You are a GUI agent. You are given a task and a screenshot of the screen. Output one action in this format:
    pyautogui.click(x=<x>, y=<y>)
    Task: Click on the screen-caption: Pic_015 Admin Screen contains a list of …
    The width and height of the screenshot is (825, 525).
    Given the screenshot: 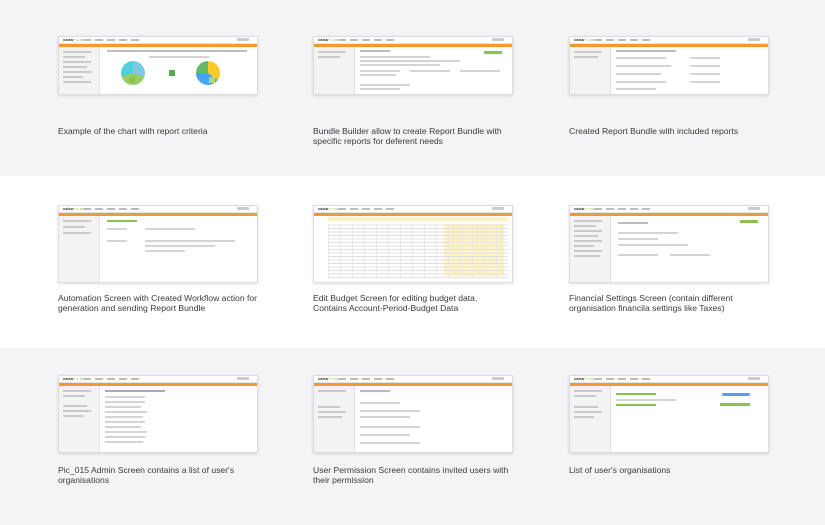 What is the action you would take?
    pyautogui.click(x=146, y=475)
    